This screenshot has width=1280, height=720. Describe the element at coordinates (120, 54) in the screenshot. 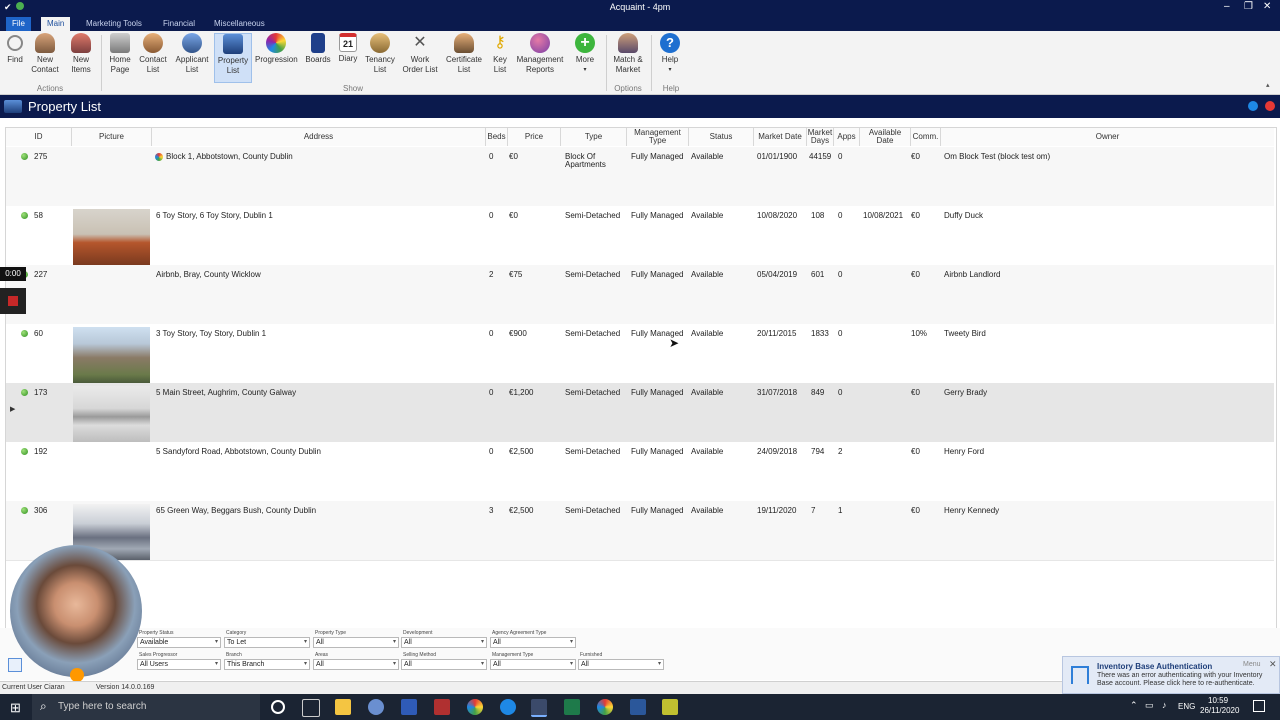

I see `home-page-button: Home Page` at that location.